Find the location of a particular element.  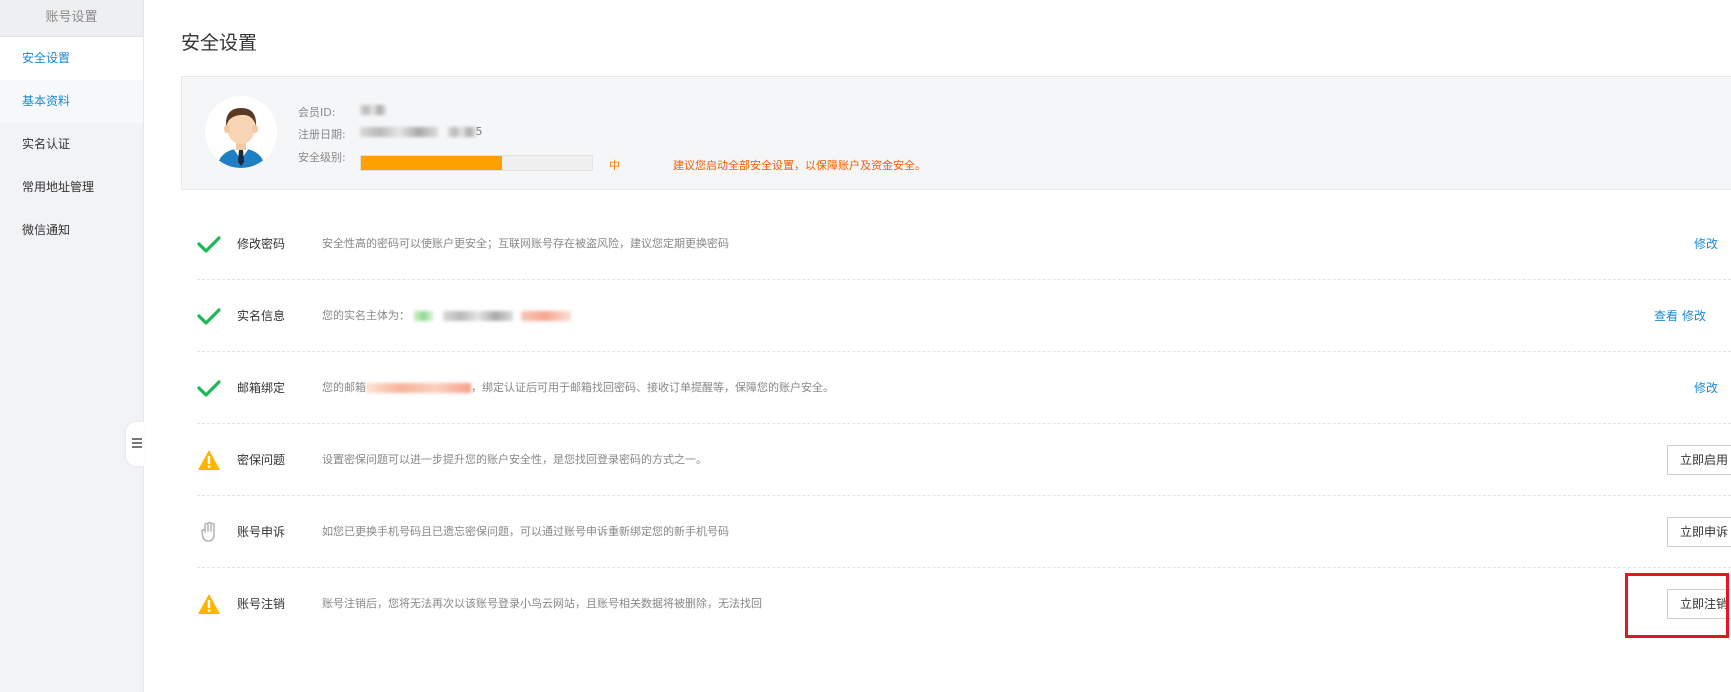

security-item-name: 账号申诉 is located at coordinates (261, 532).